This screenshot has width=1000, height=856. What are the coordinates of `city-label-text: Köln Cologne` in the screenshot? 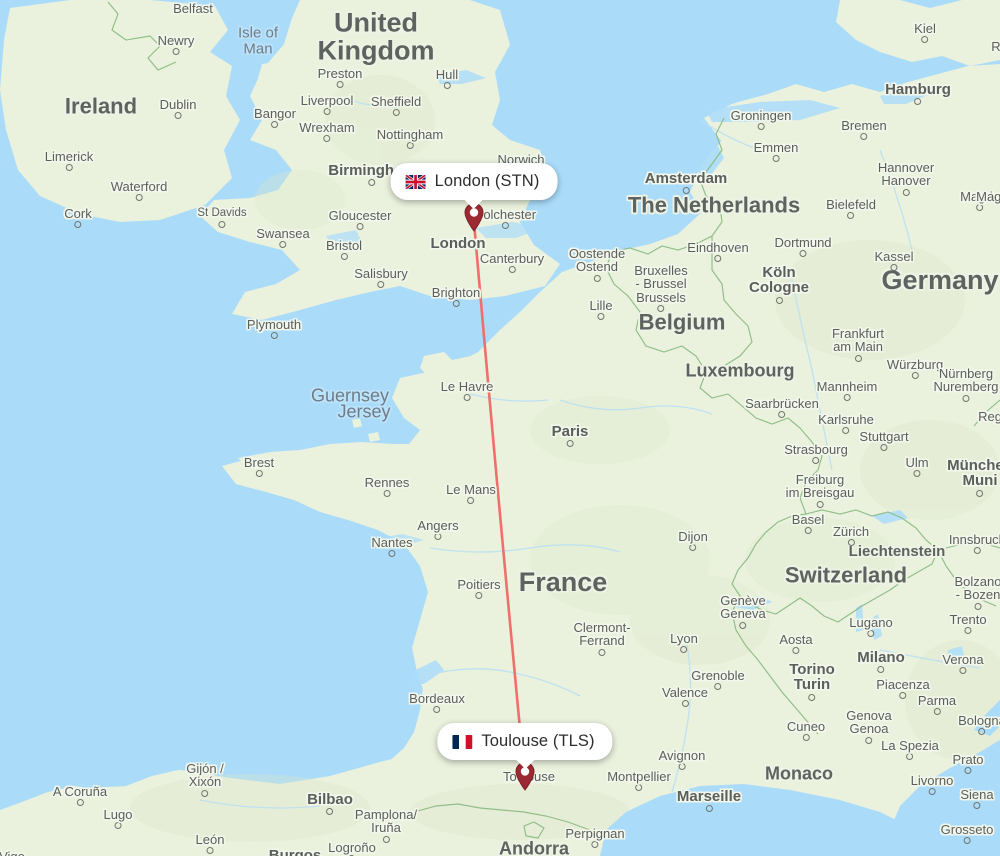 It's located at (779, 280).